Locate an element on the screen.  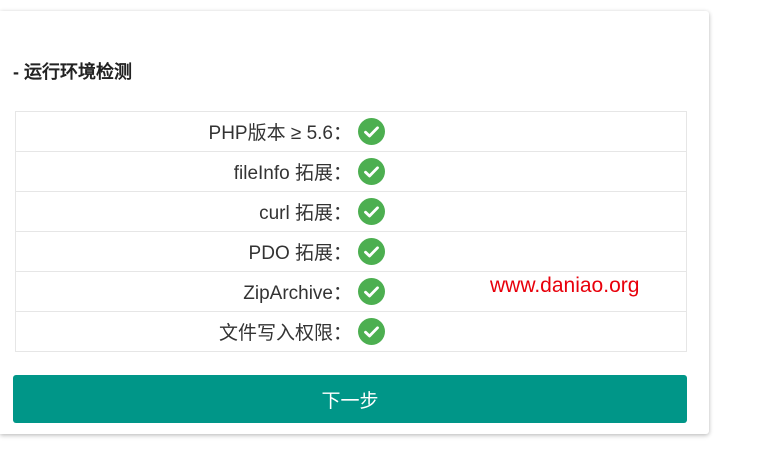
section-title: - 运行环境检测 is located at coordinates (72, 72).